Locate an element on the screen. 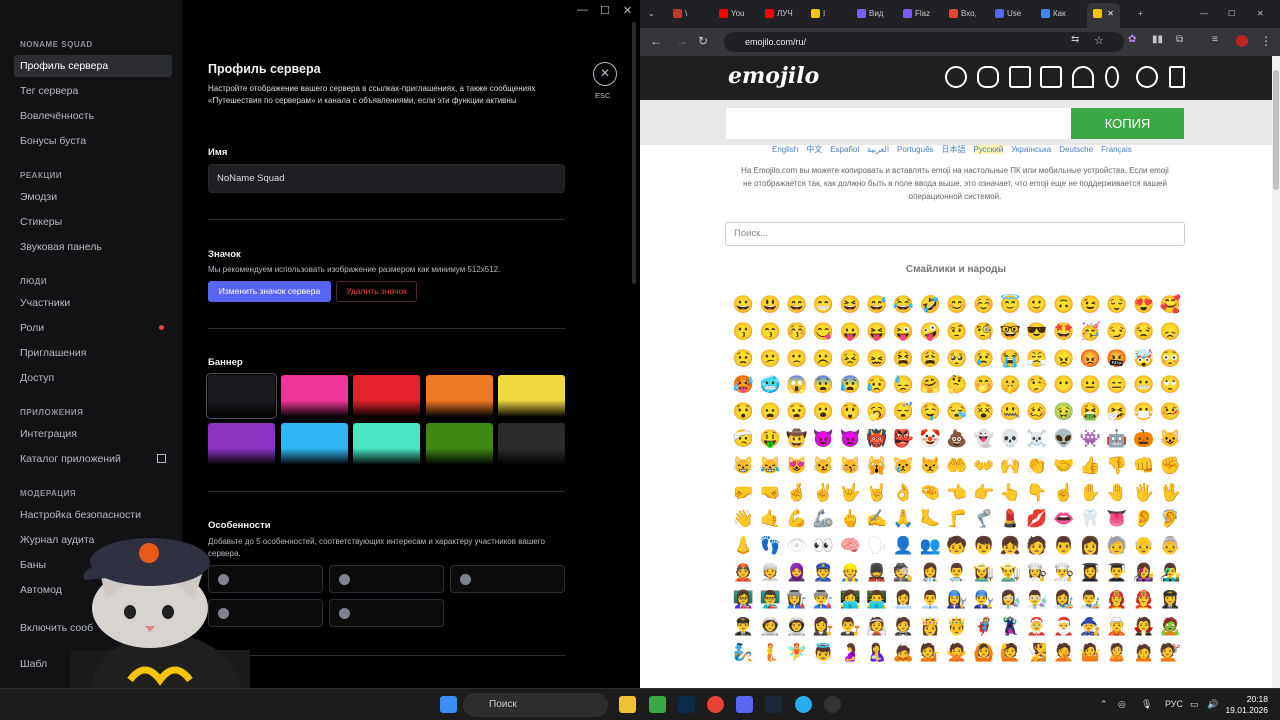 This screenshot has width=1280, height=720. emoji-button: 😚 is located at coordinates (796, 332).